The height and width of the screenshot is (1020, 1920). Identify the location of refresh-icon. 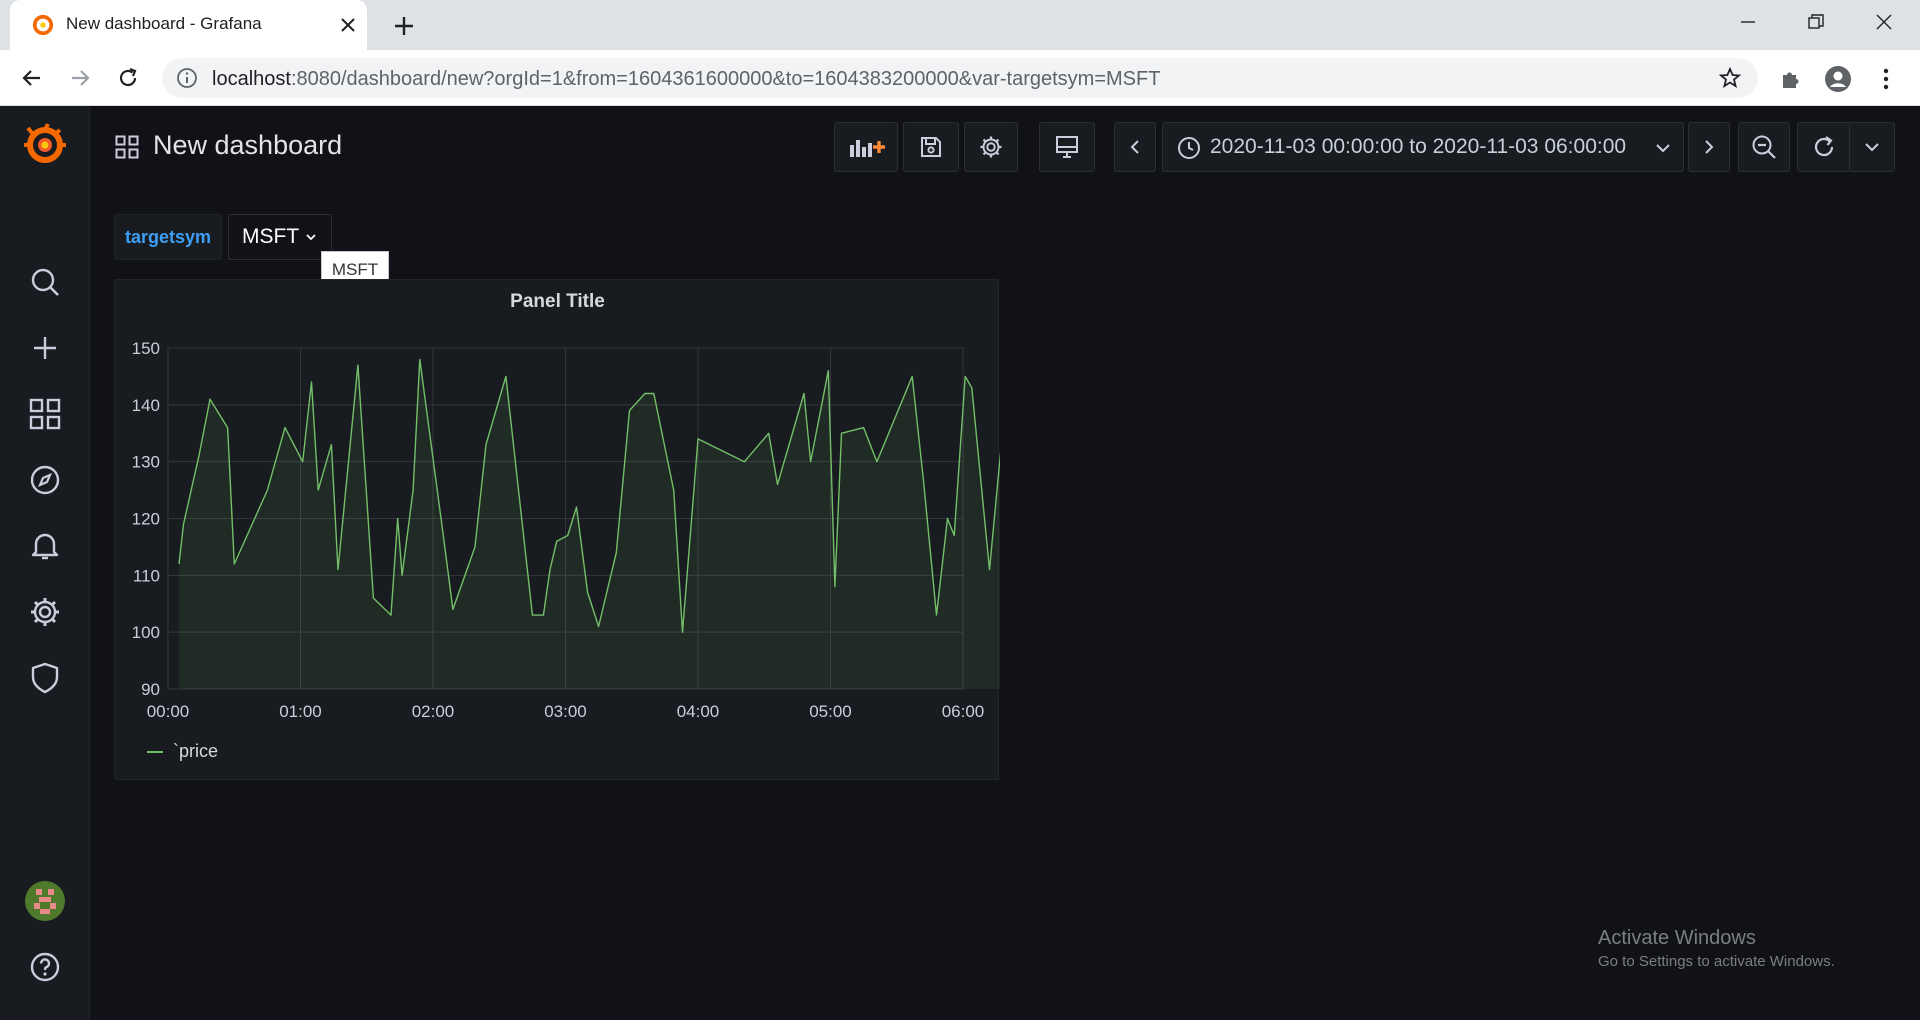
(1824, 146).